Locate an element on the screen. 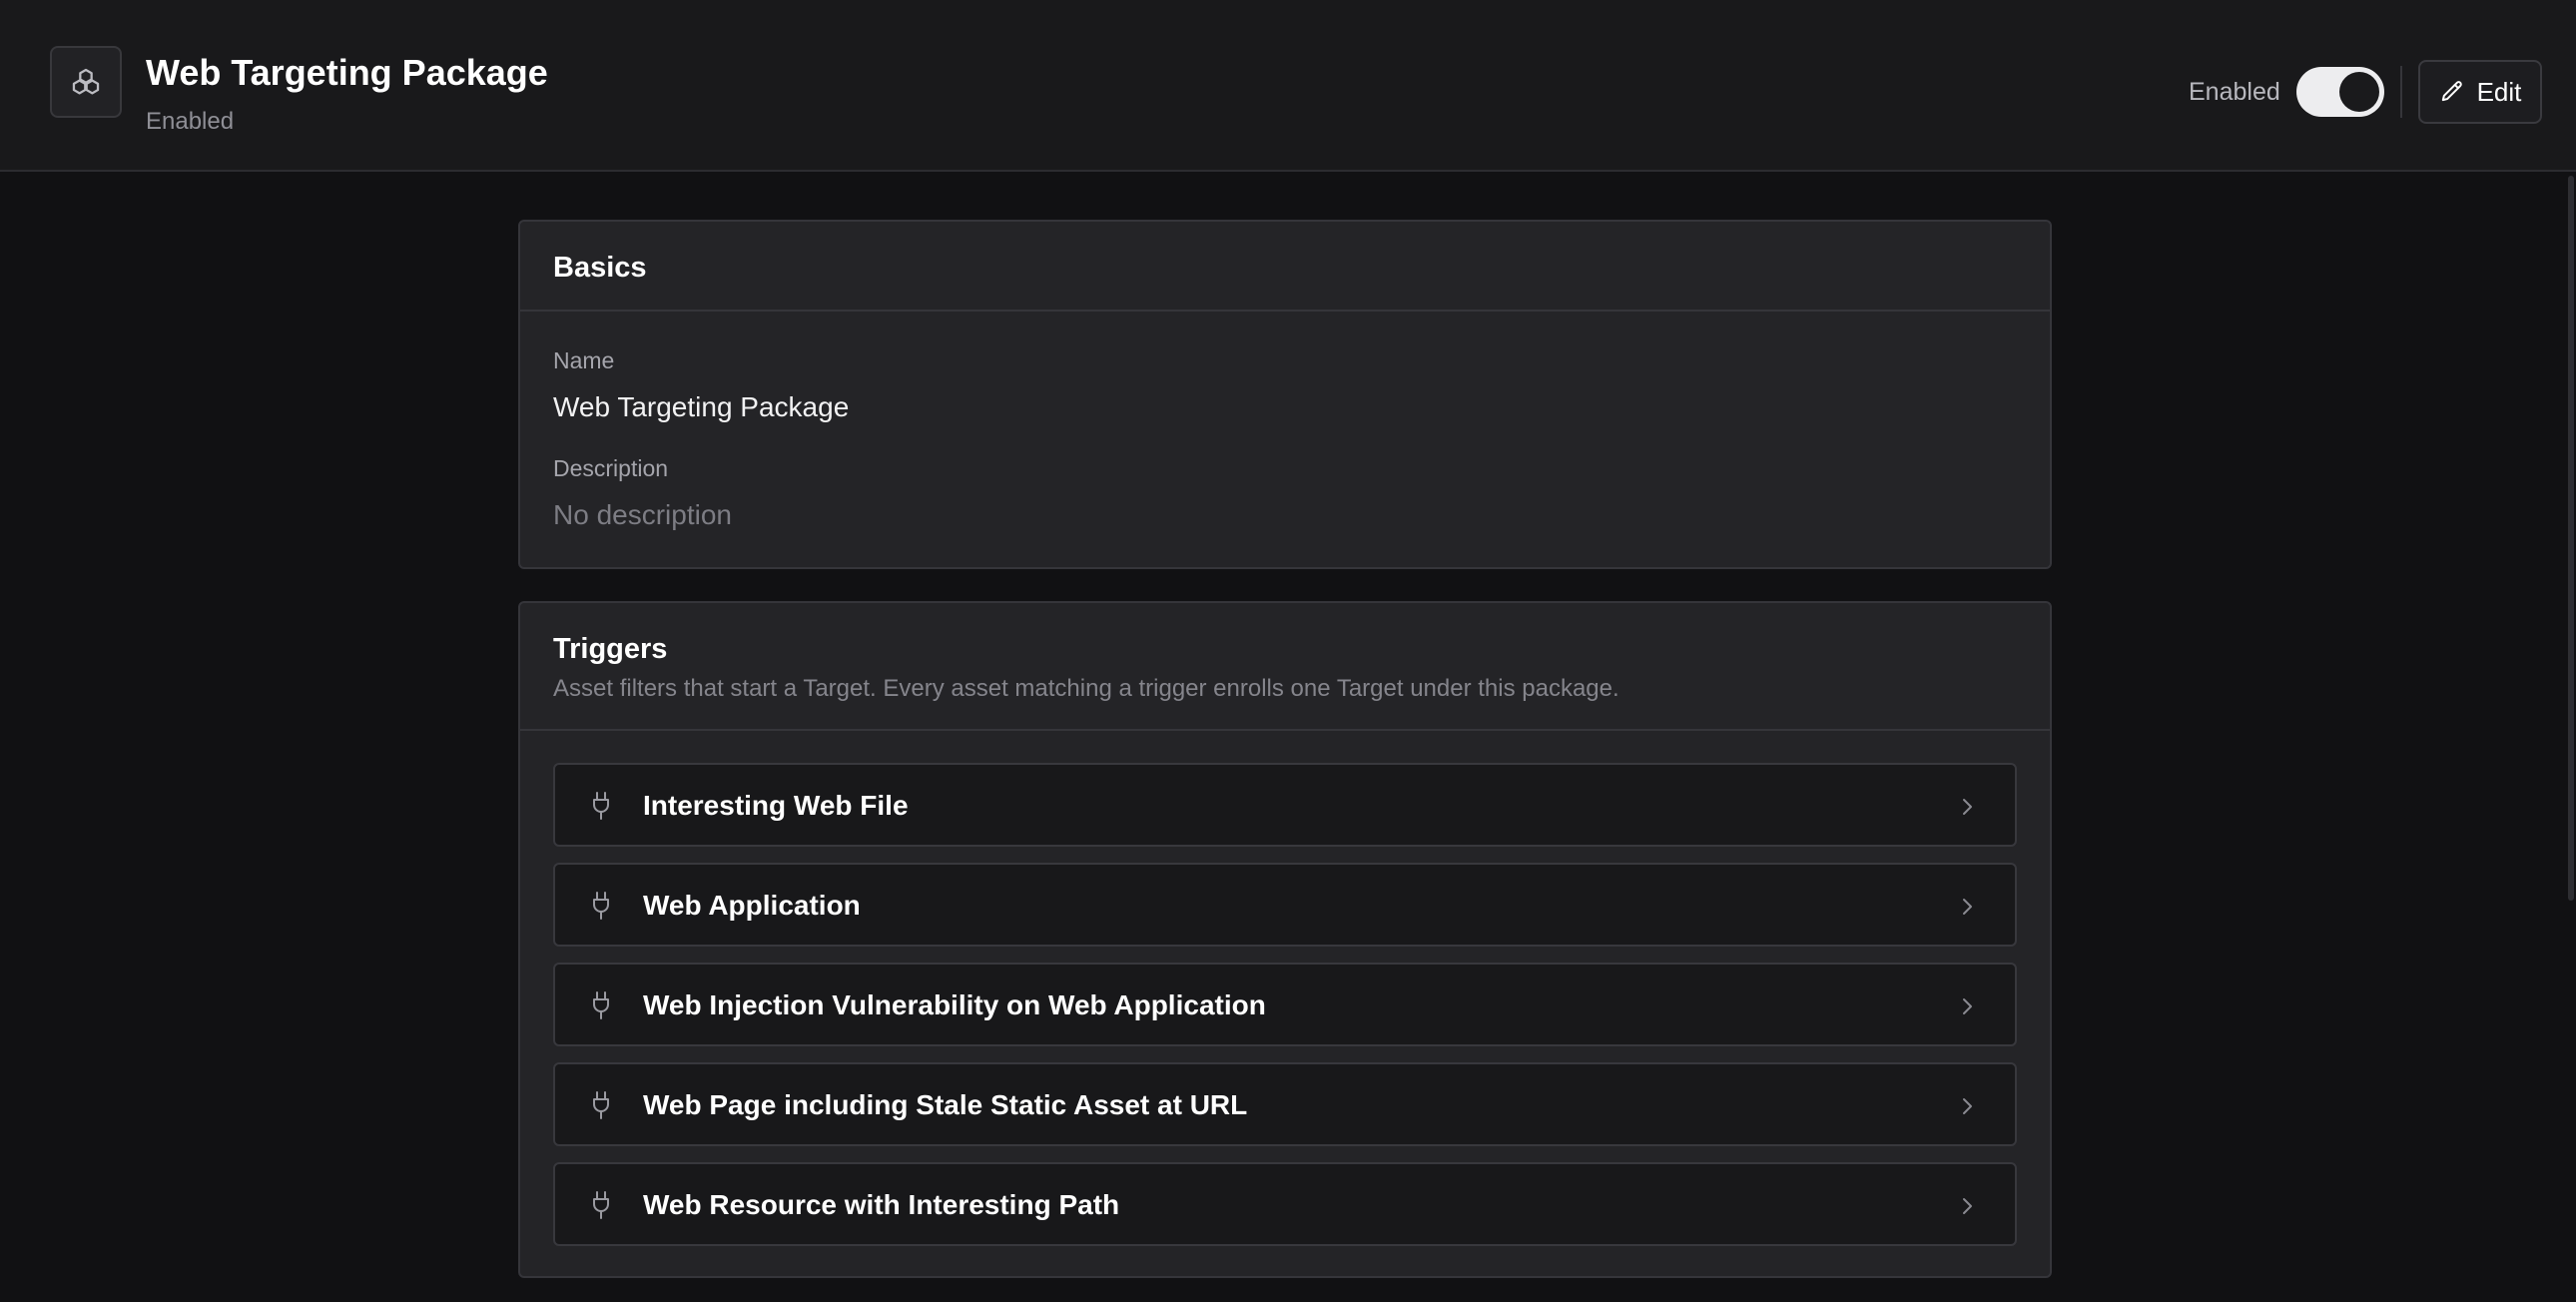 The height and width of the screenshot is (1302, 2576). name-label: Name is located at coordinates (584, 360).